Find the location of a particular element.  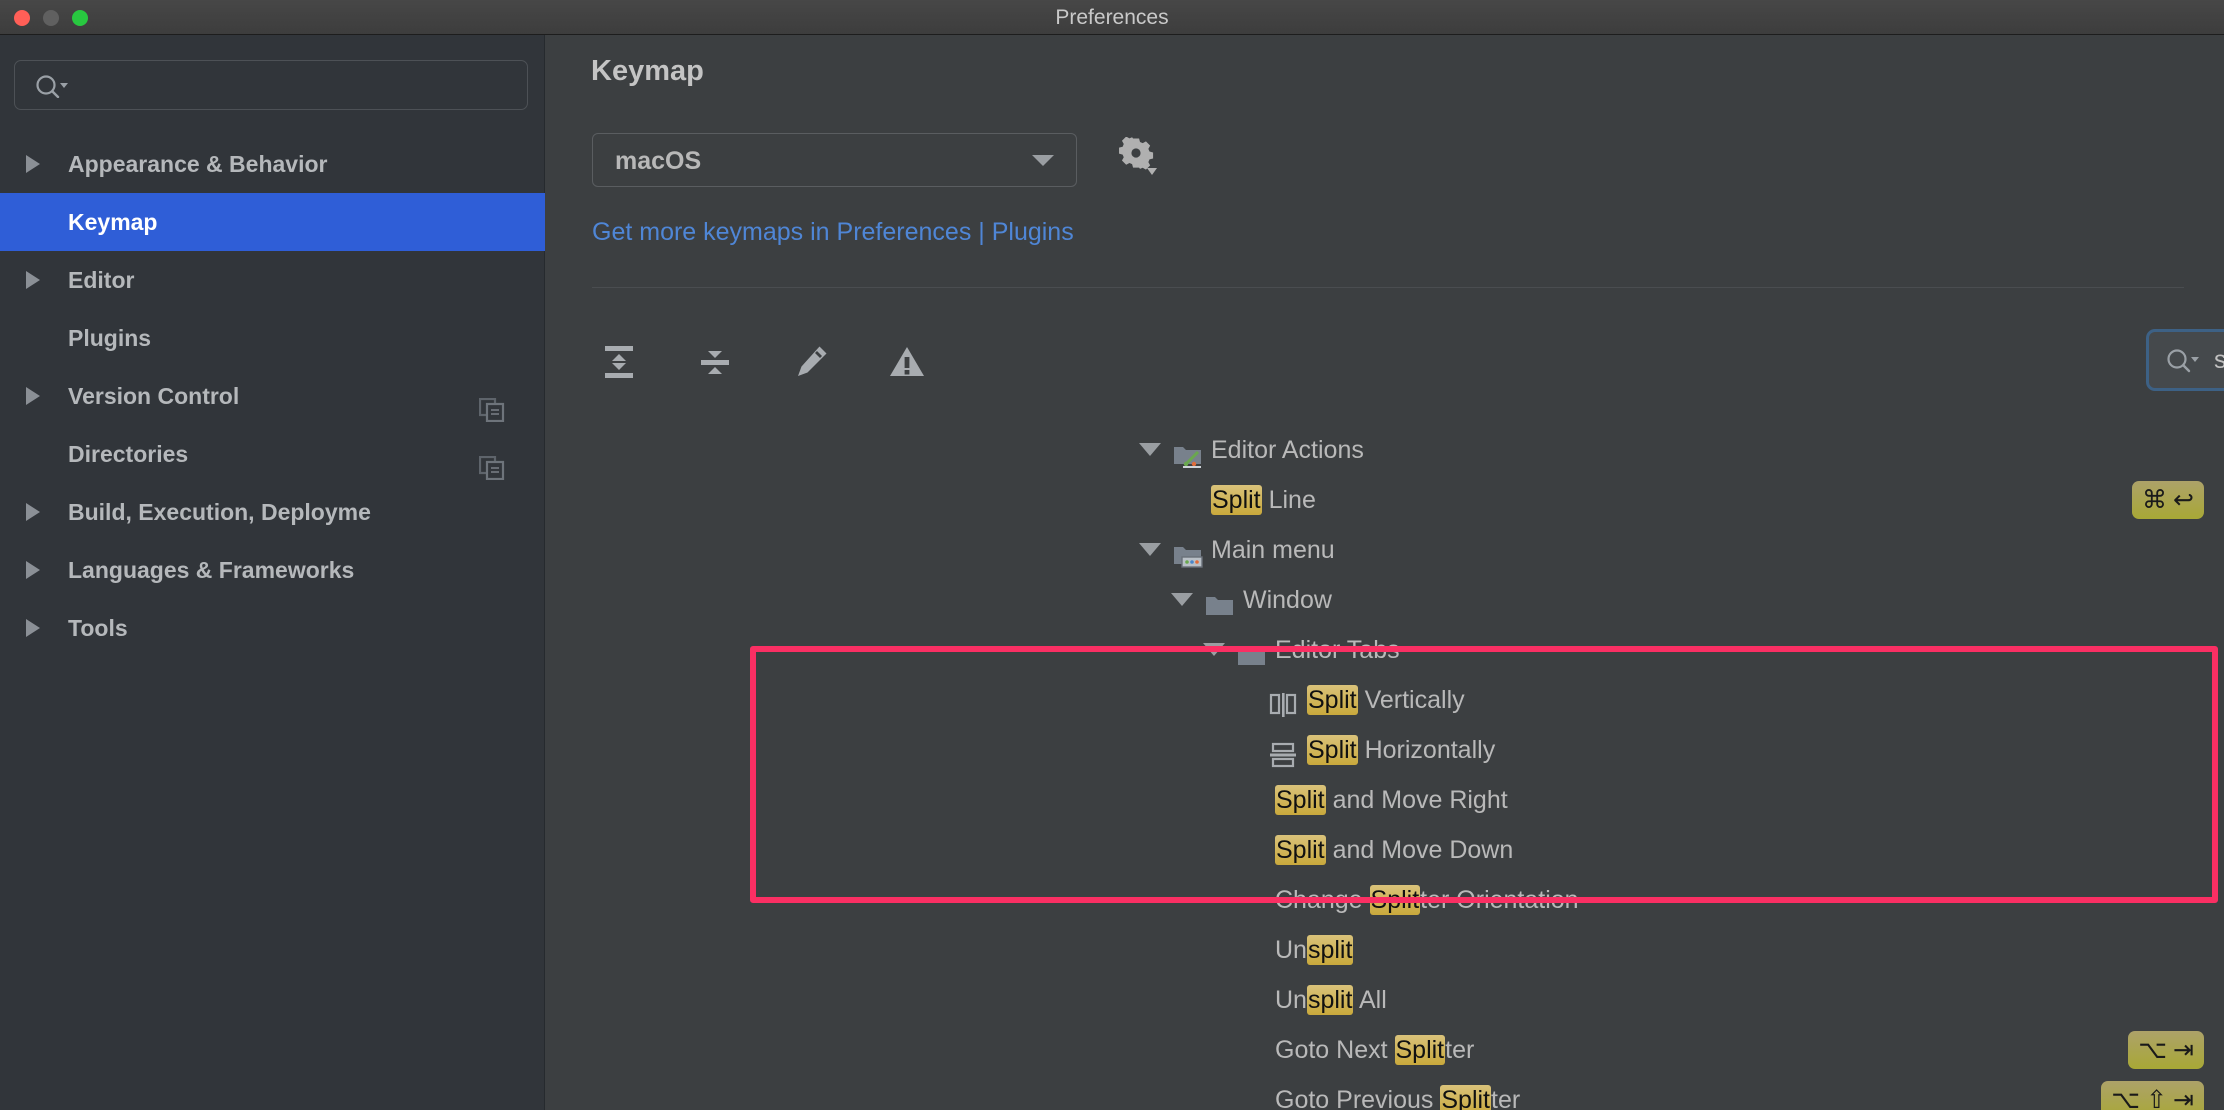

tree-row-text: Vertically is located at coordinates (1411, 700).